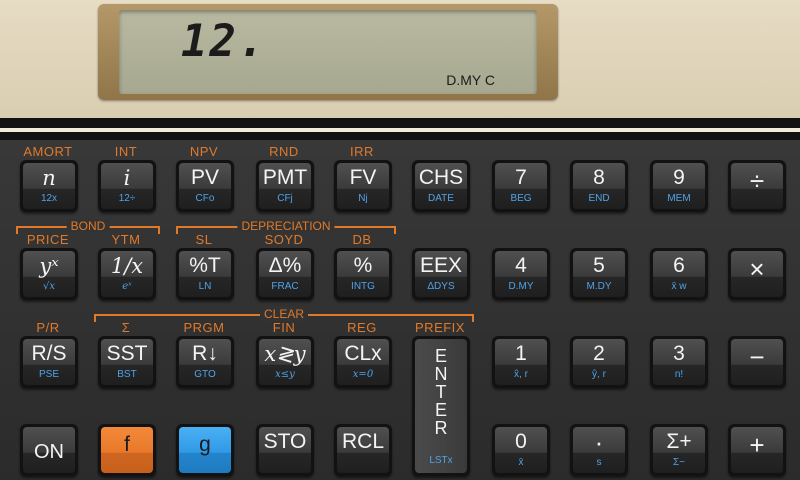 The height and width of the screenshot is (480, 800). Describe the element at coordinates (363, 450) in the screenshot. I see `key-rcl: RCL` at that location.